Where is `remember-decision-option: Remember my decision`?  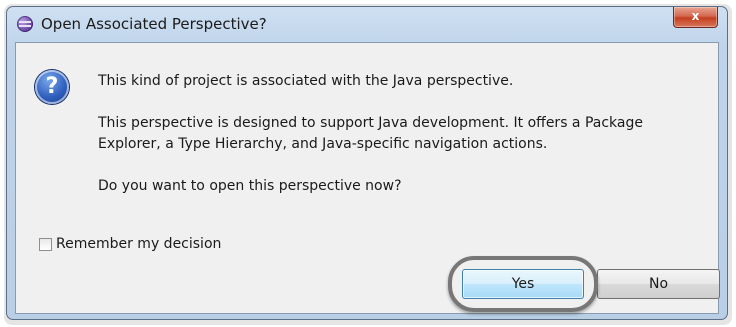
remember-decision-option: Remember my decision is located at coordinates (130, 244).